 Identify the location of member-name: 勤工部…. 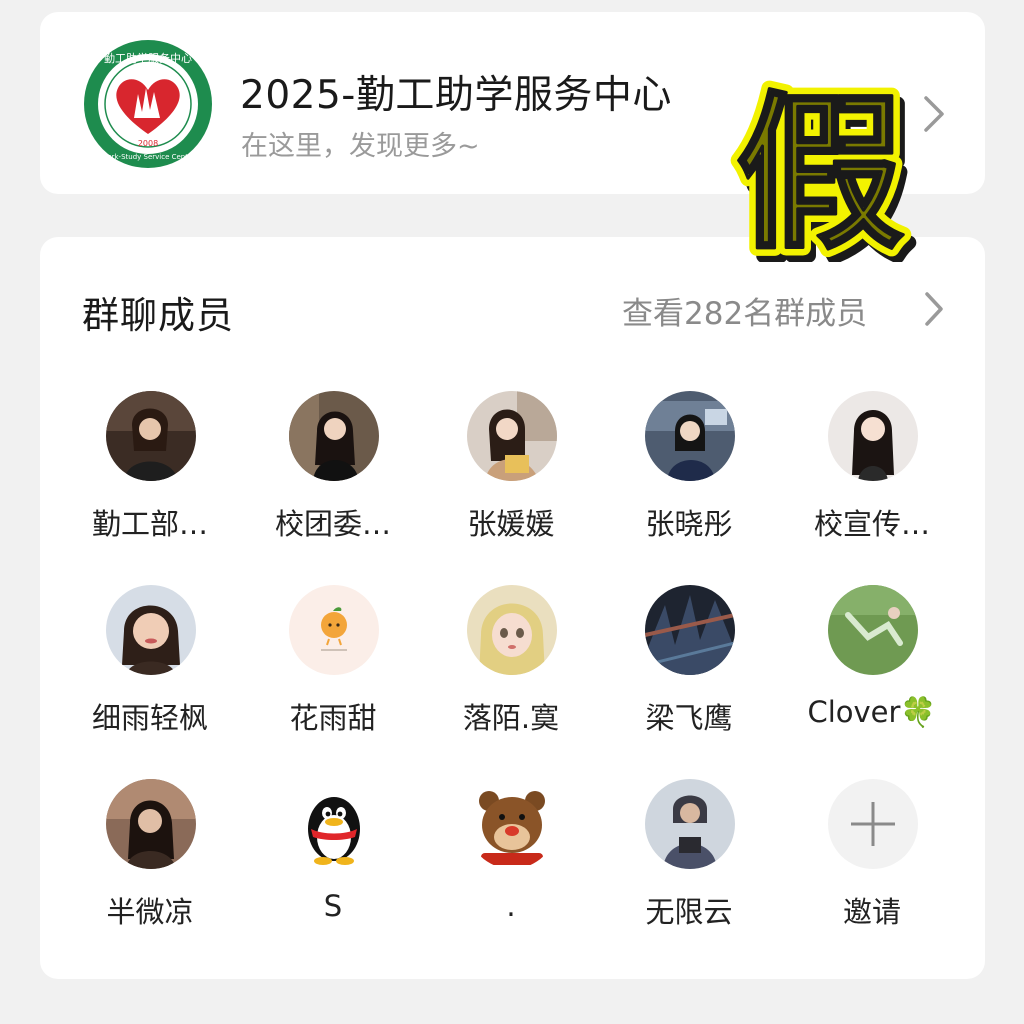
(149, 524).